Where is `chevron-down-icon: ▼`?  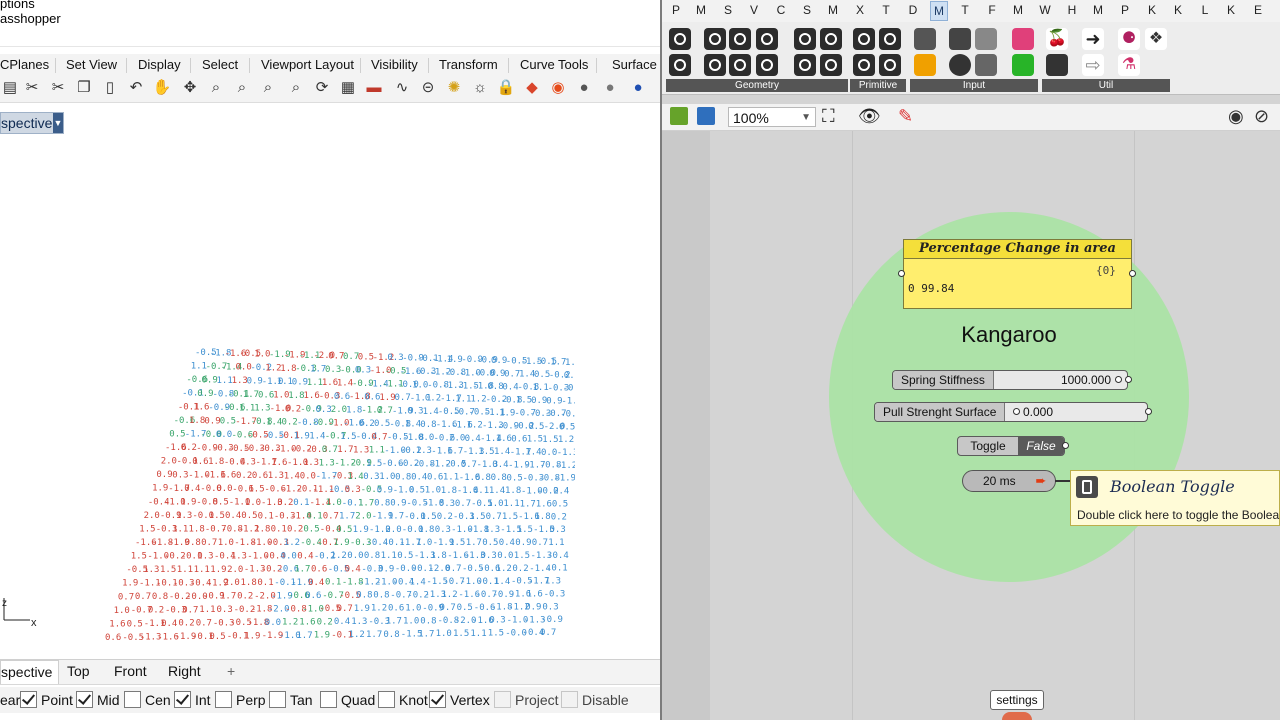 chevron-down-icon: ▼ is located at coordinates (58, 123).